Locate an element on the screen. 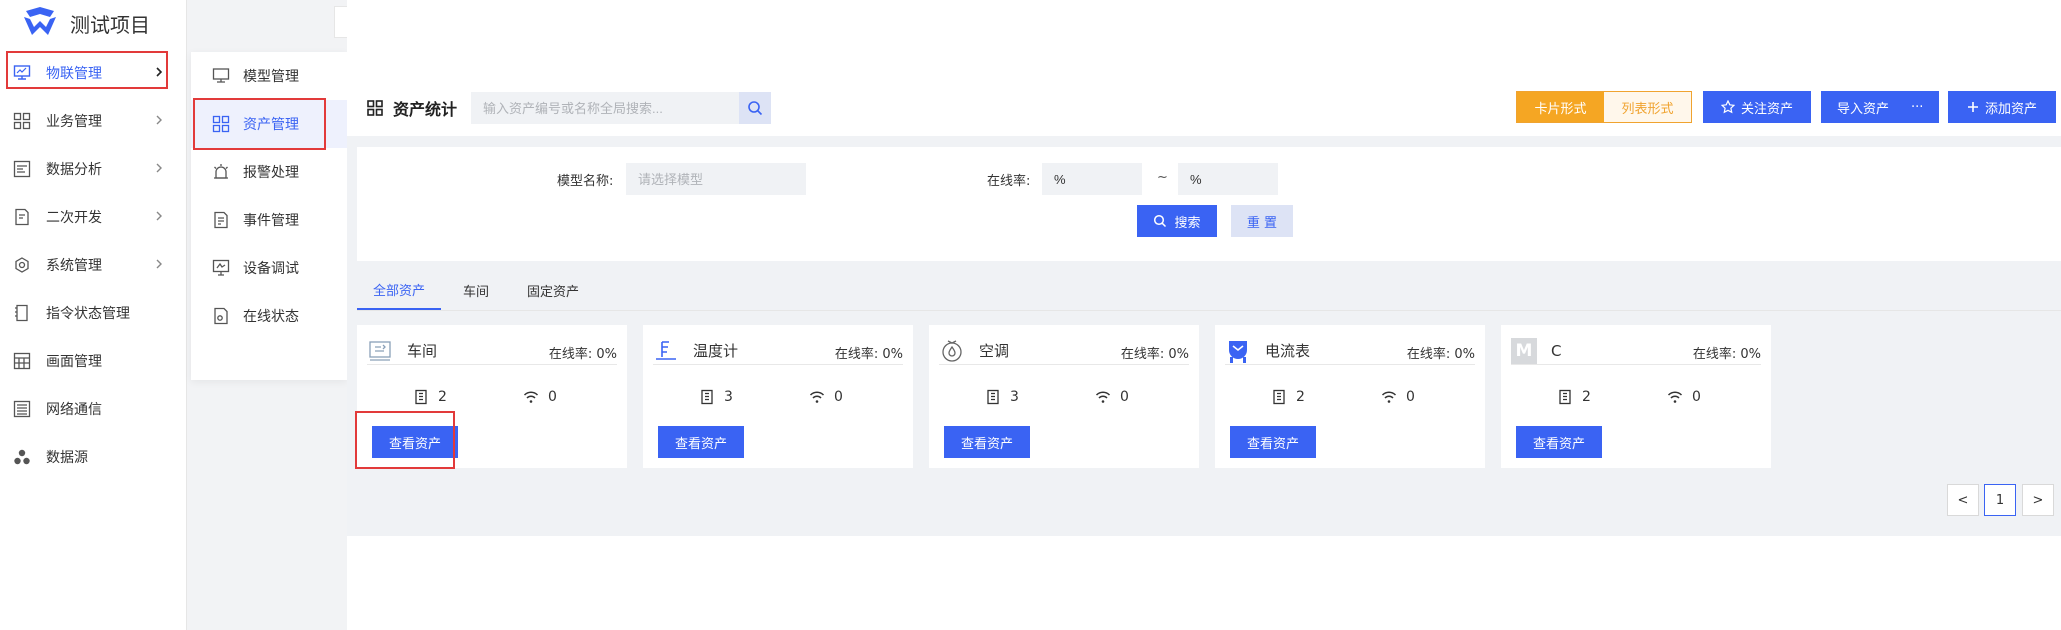  code-doc-icon is located at coordinates (22, 217).